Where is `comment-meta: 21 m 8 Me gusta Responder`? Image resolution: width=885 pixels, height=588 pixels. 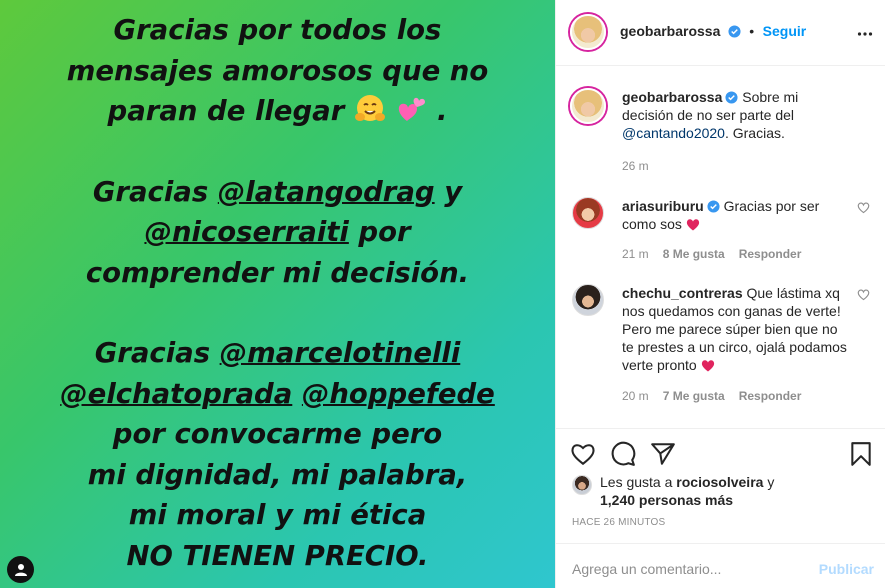
comment-meta: 21 m 8 Me gusta Responder is located at coordinates (711, 254).